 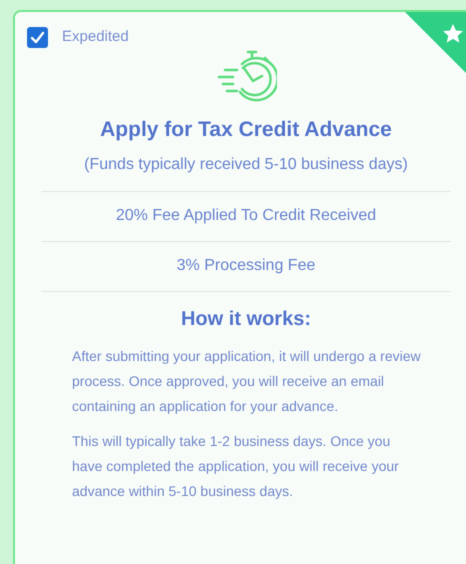 I want to click on checkbox, so click(x=37, y=37).